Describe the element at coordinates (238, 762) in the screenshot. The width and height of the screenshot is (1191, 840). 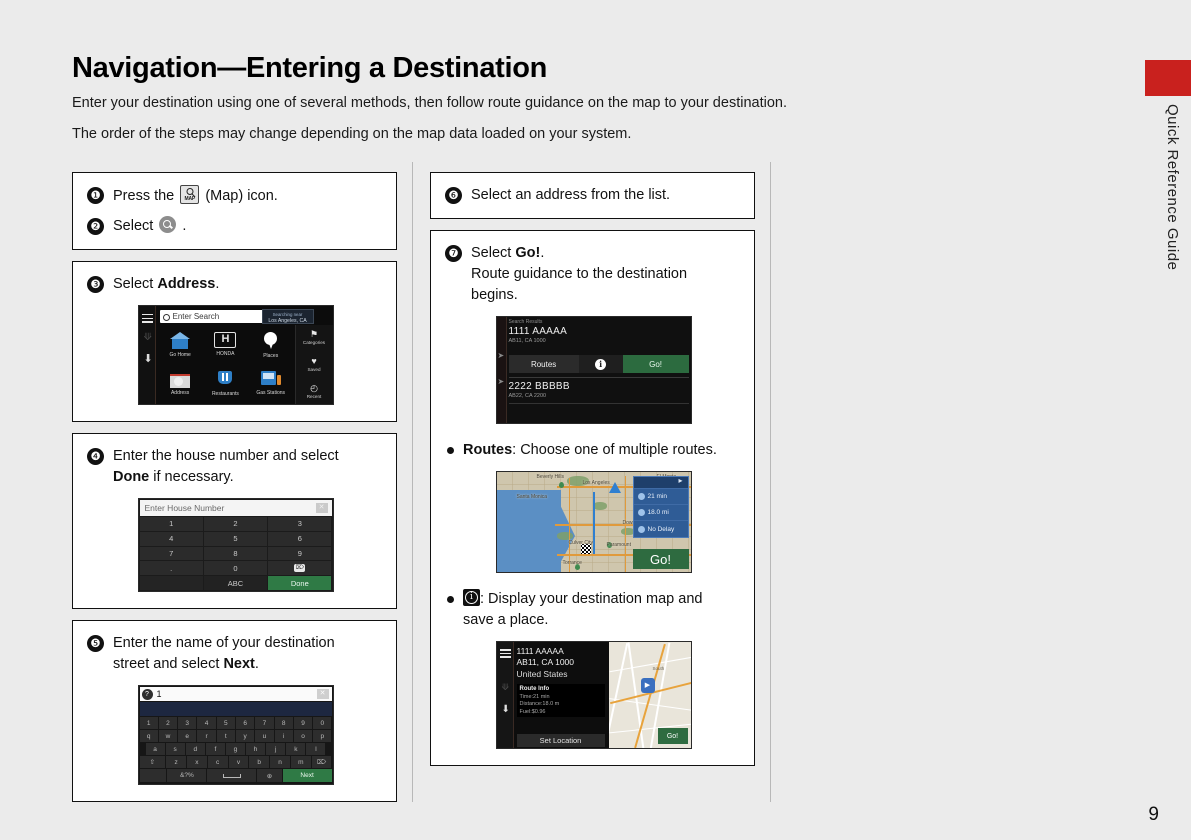
I see `key-v: v` at that location.